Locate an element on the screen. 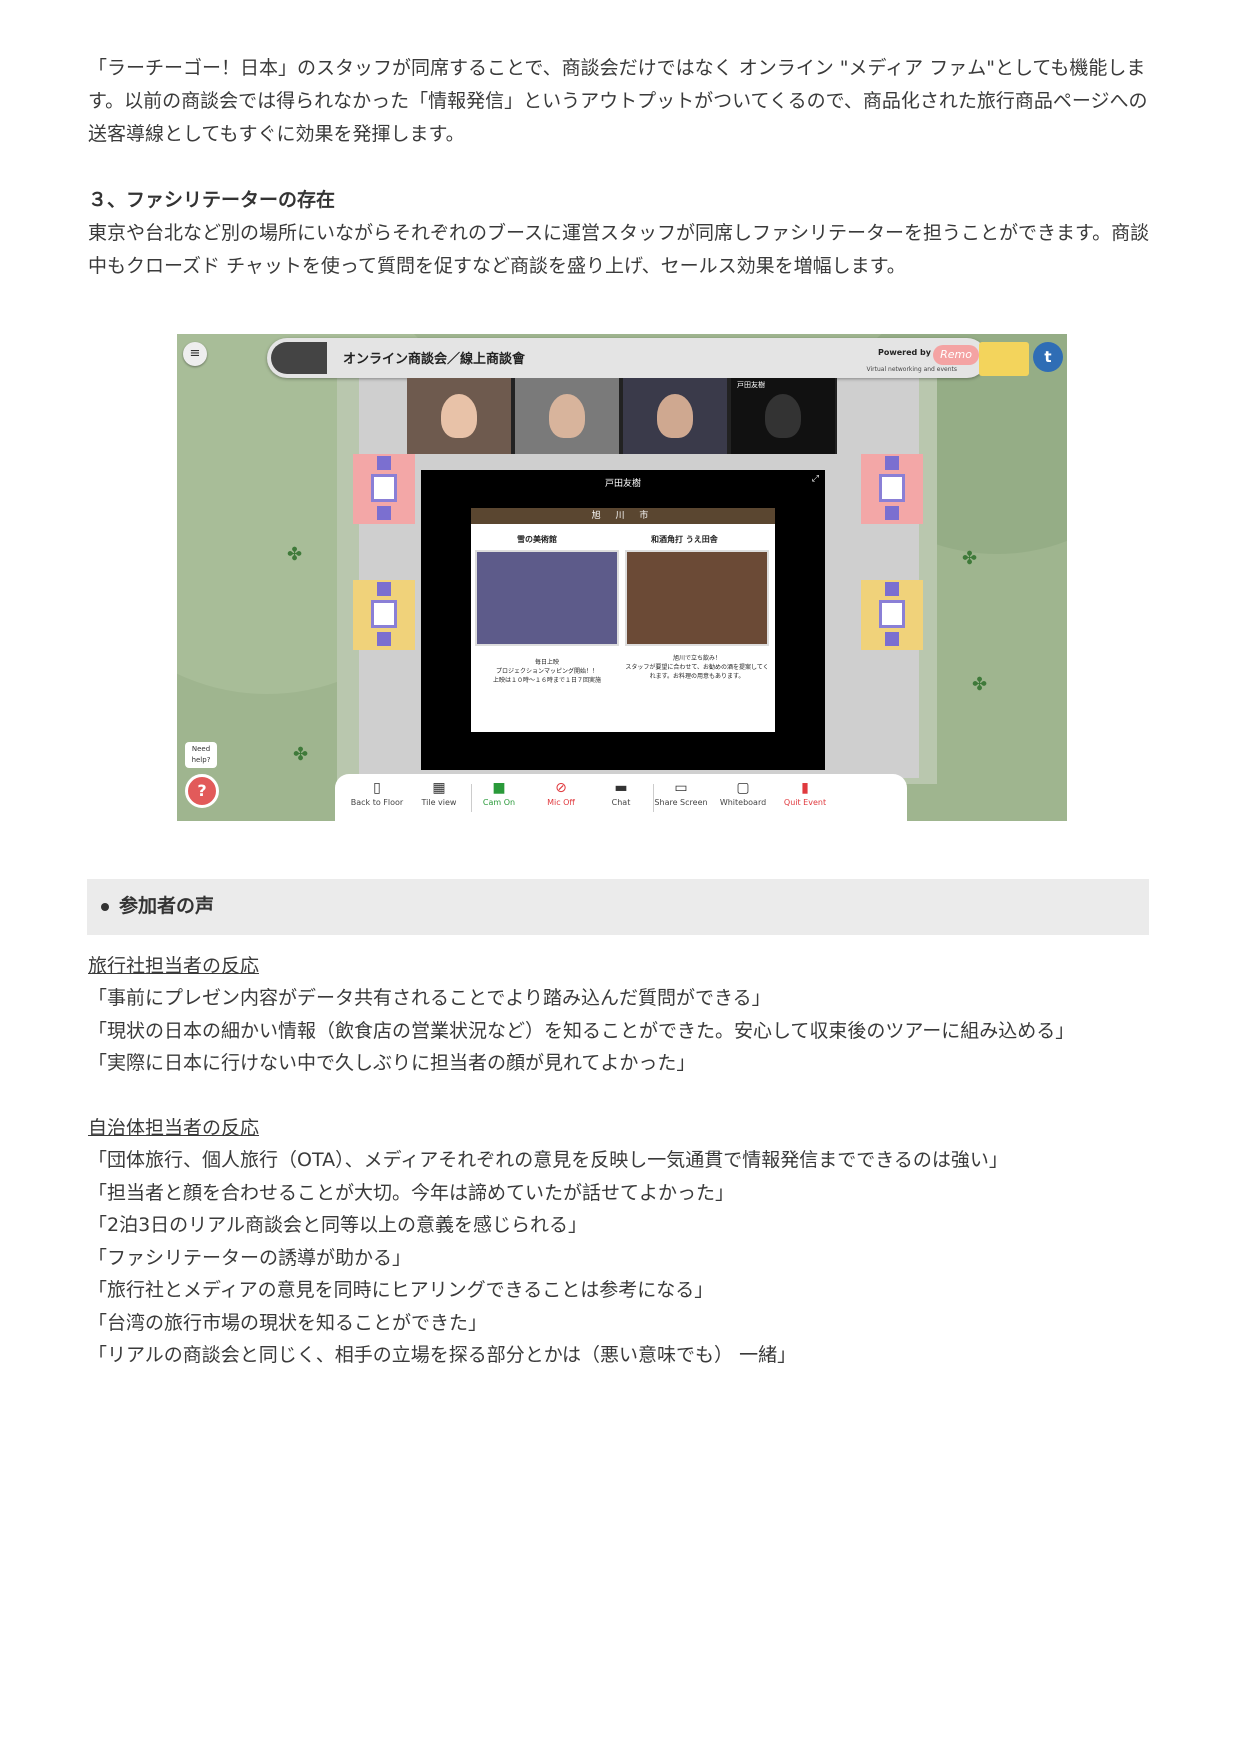 This screenshot has height=1755, width=1240. quit-event-button: ▮ Quit Event is located at coordinates (805, 793).